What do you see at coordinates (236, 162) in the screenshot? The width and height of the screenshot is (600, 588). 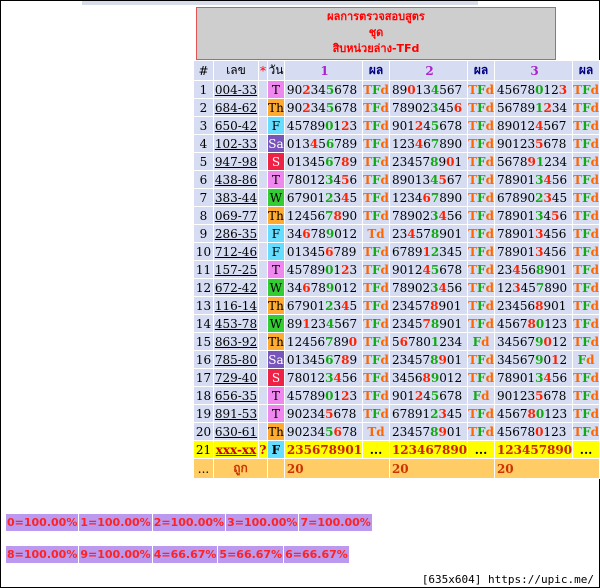 I see `row-number-link: 947-98` at bounding box center [236, 162].